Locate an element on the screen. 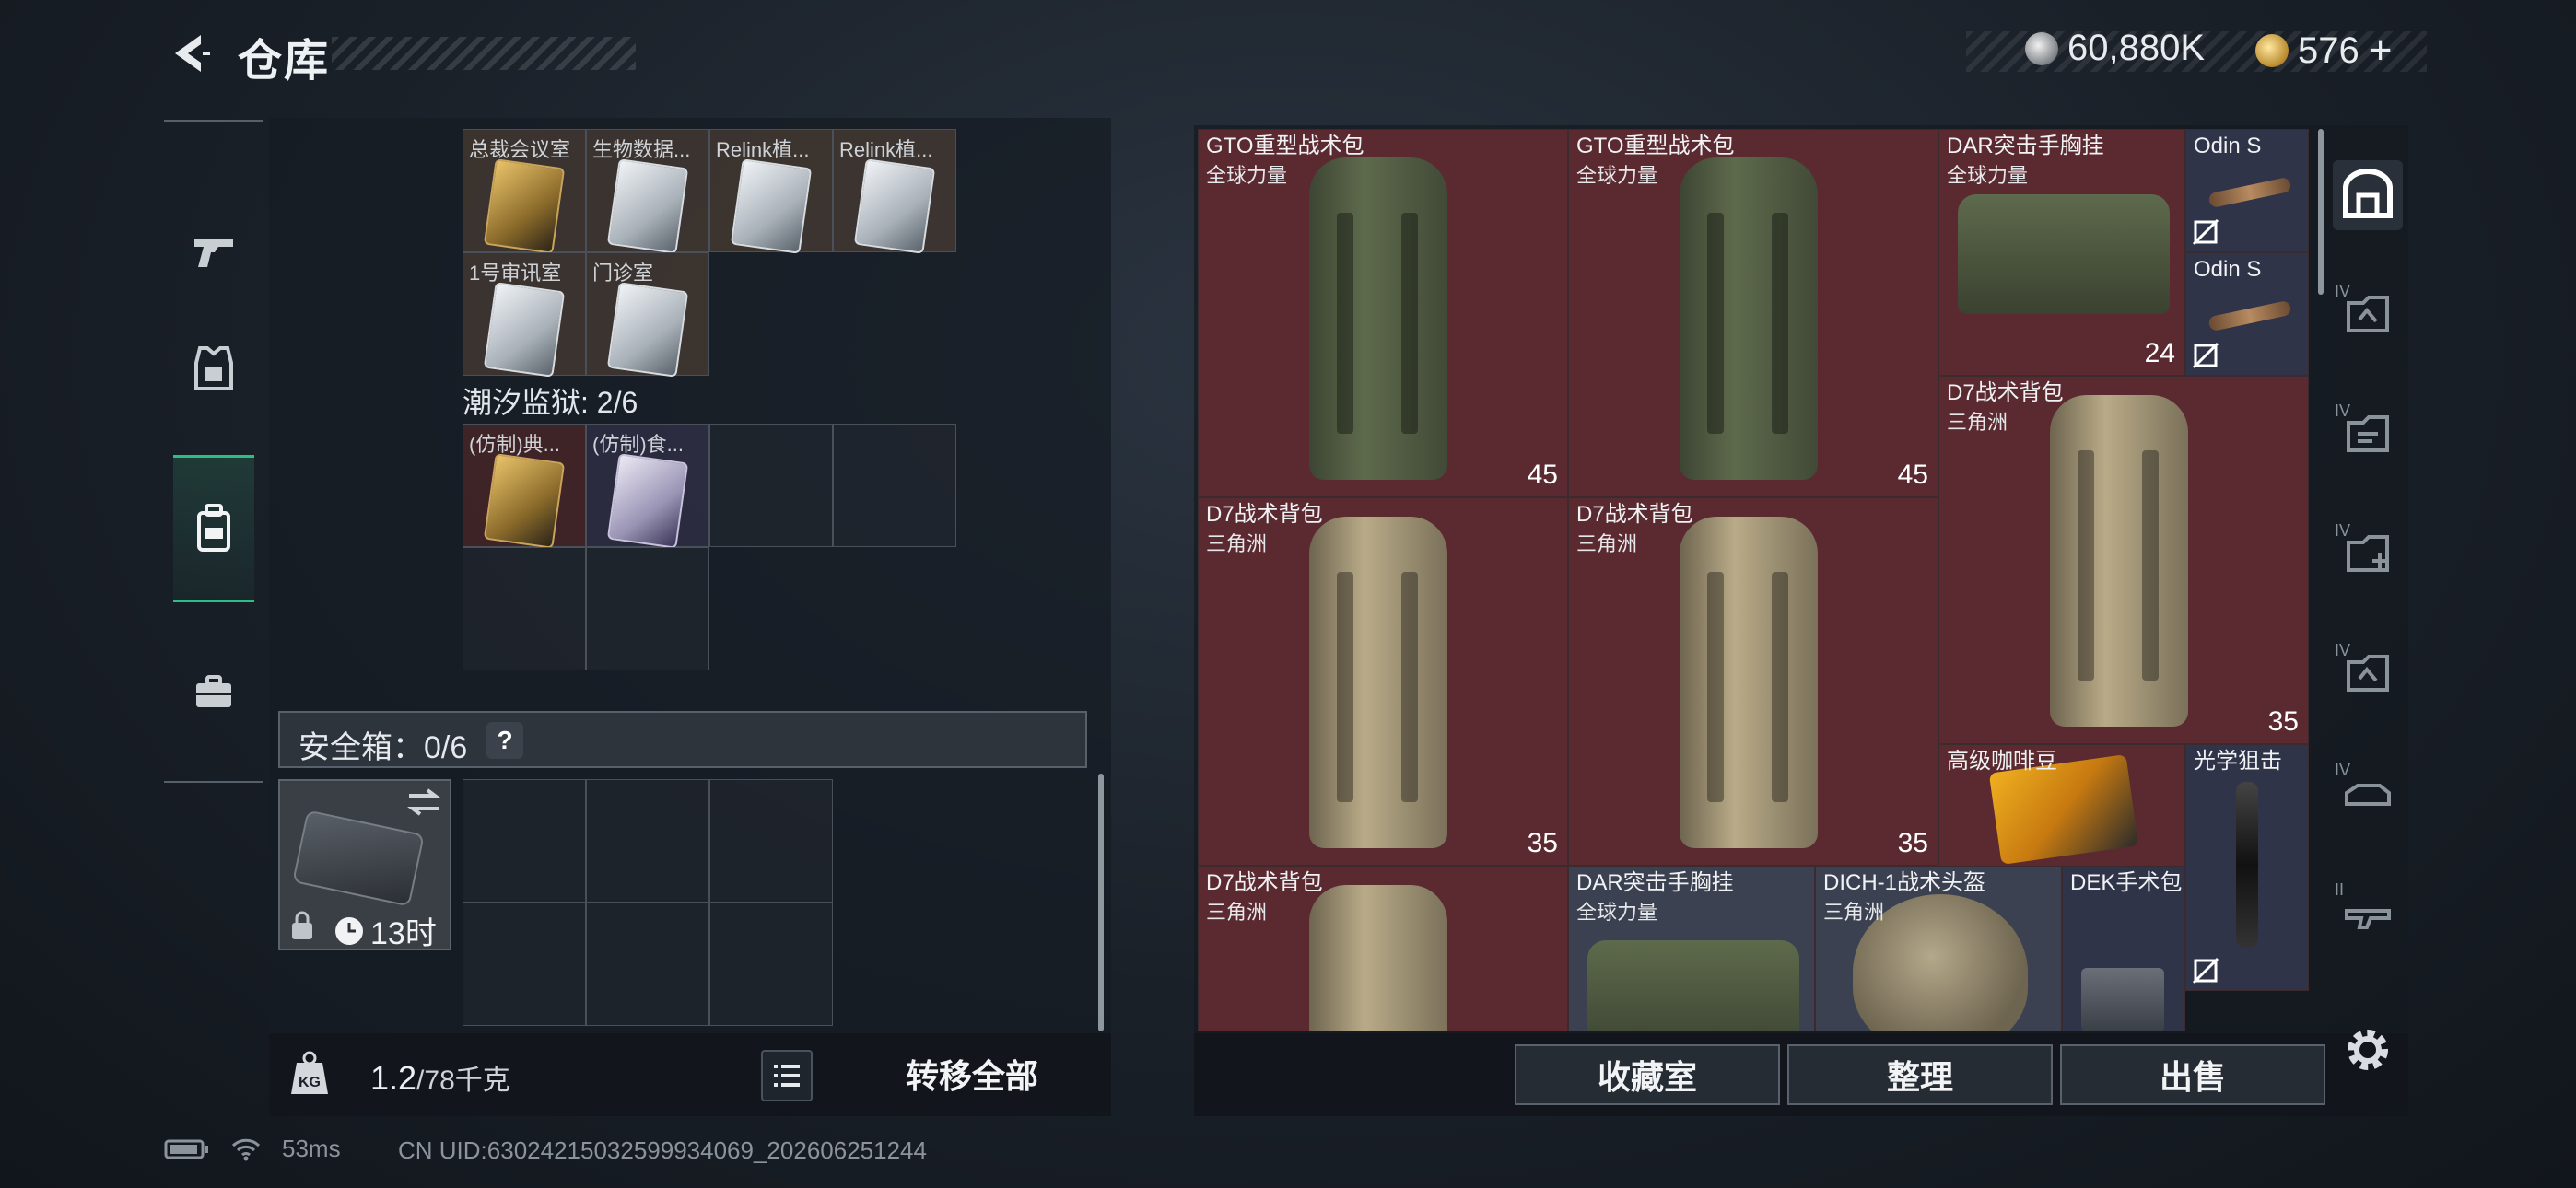 The width and height of the screenshot is (2576, 1188). item-dar-chest-rig: DAR突击手胸挂 全球力量 24 is located at coordinates (2061, 253).